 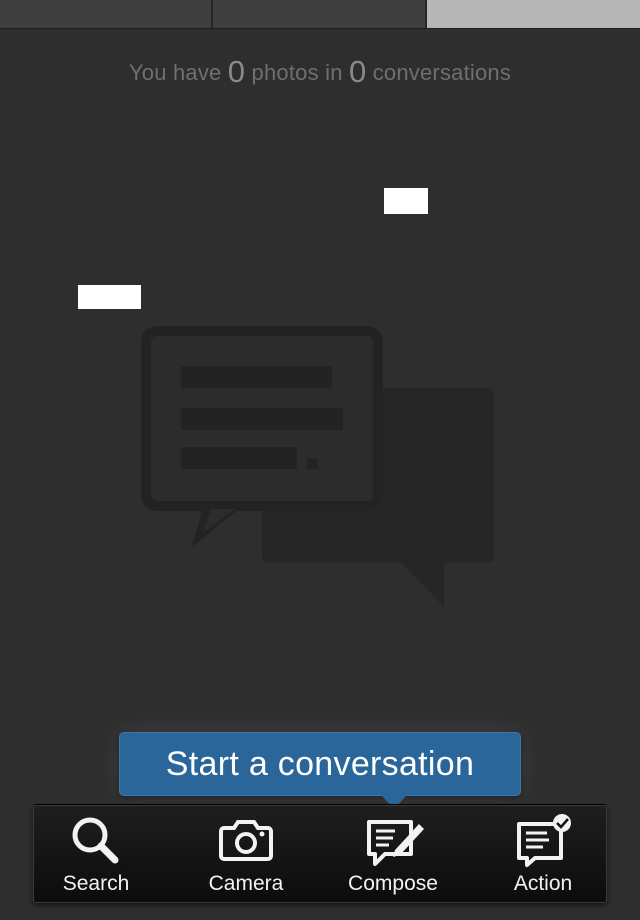 What do you see at coordinates (95, 840) in the screenshot?
I see `search-icon` at bounding box center [95, 840].